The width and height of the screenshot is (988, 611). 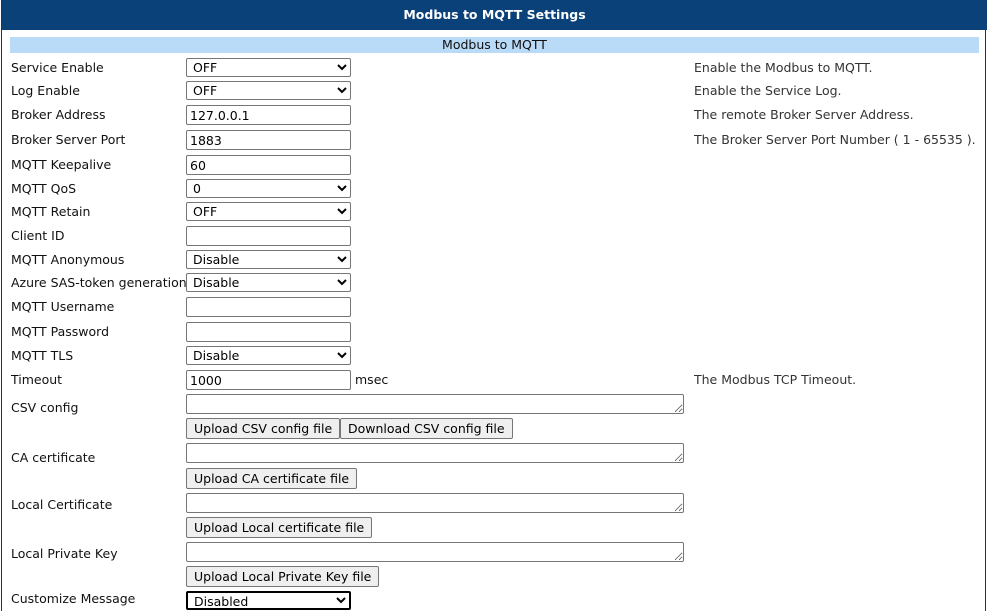 What do you see at coordinates (494, 15) in the screenshot?
I see `page-title: Modbus to MQTT Settings` at bounding box center [494, 15].